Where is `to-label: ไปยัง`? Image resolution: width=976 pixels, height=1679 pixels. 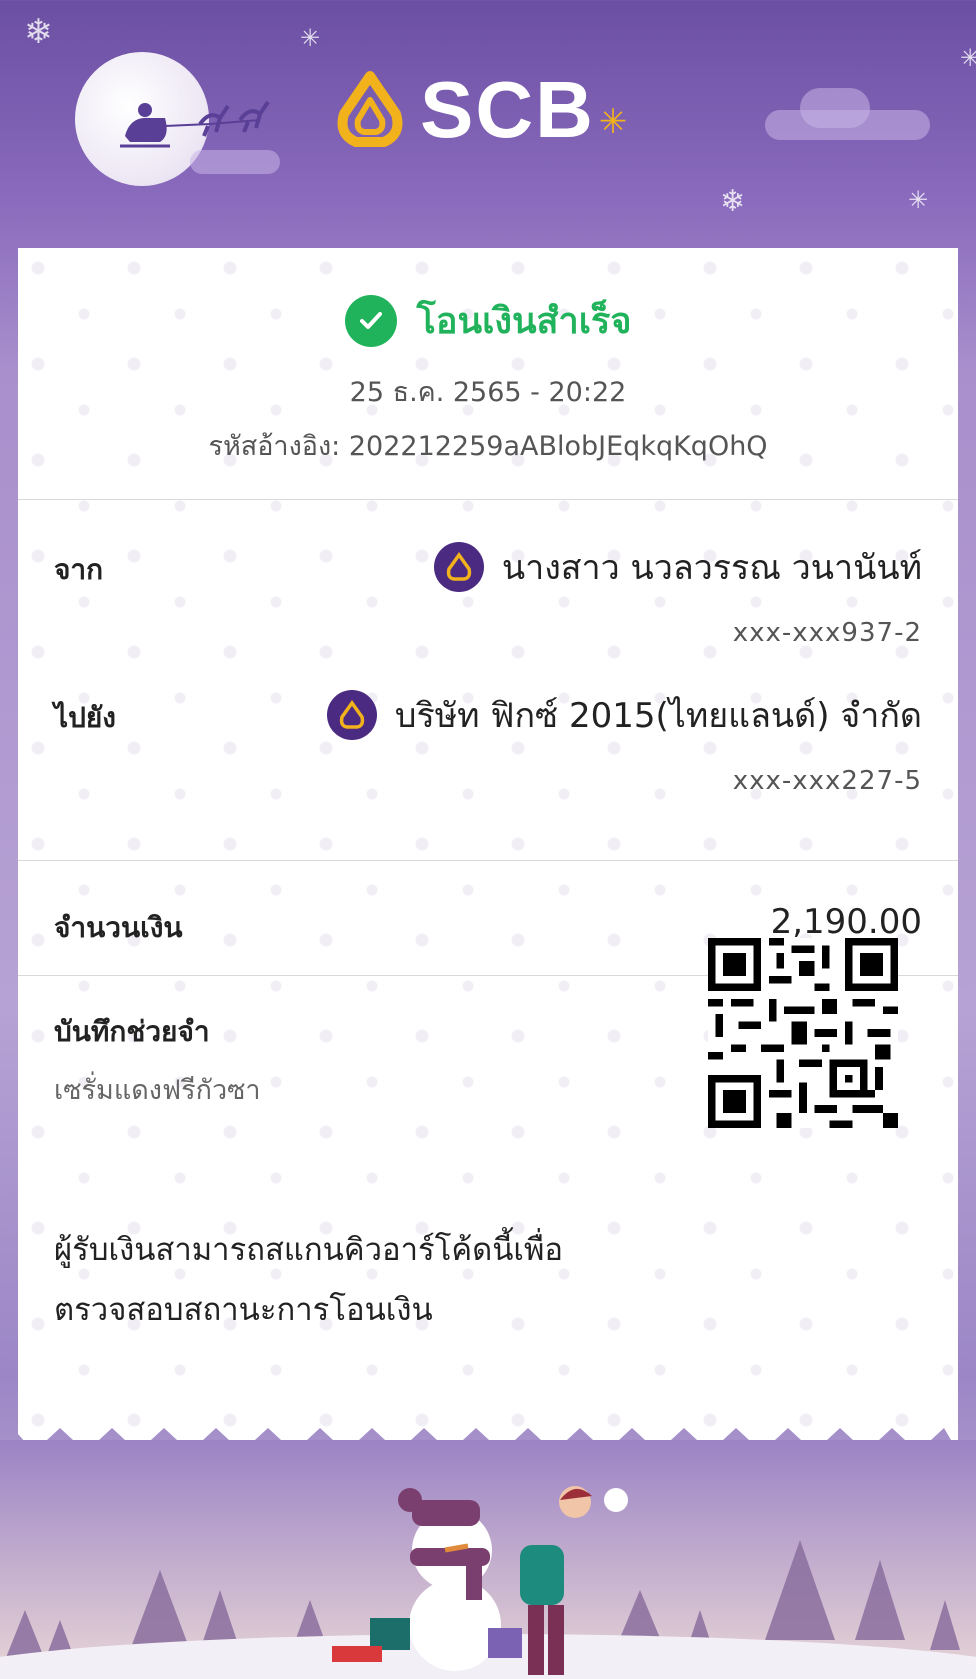
to-label: ไปยัง is located at coordinates (85, 717).